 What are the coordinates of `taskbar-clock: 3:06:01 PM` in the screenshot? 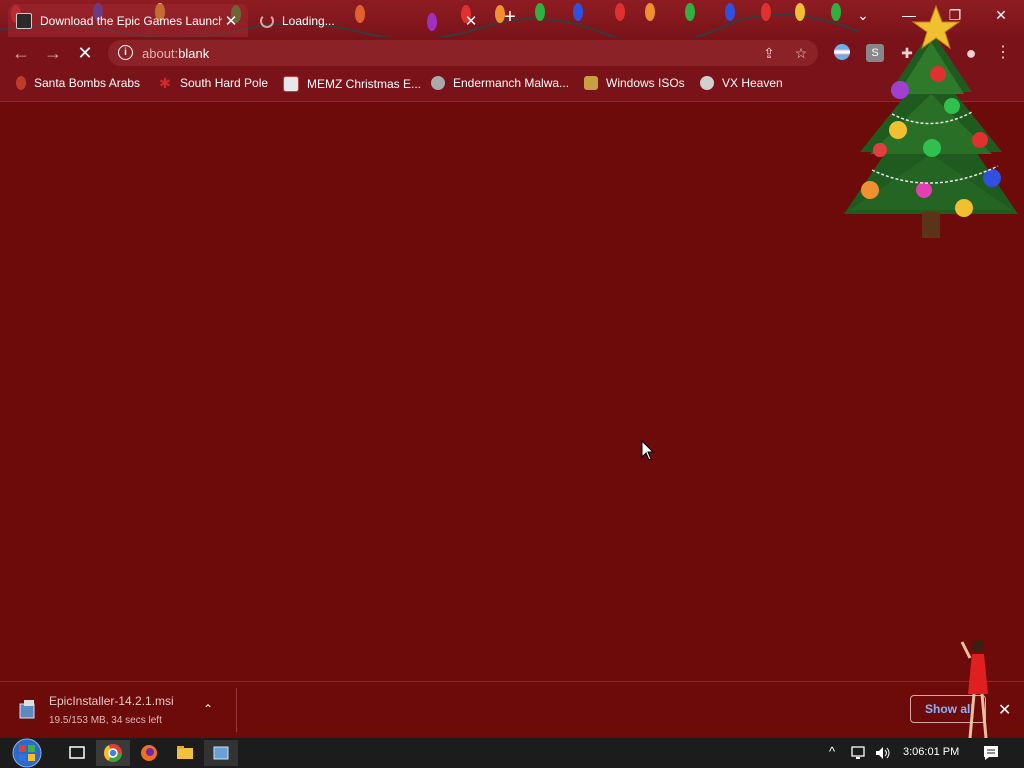 It's located at (931, 752).